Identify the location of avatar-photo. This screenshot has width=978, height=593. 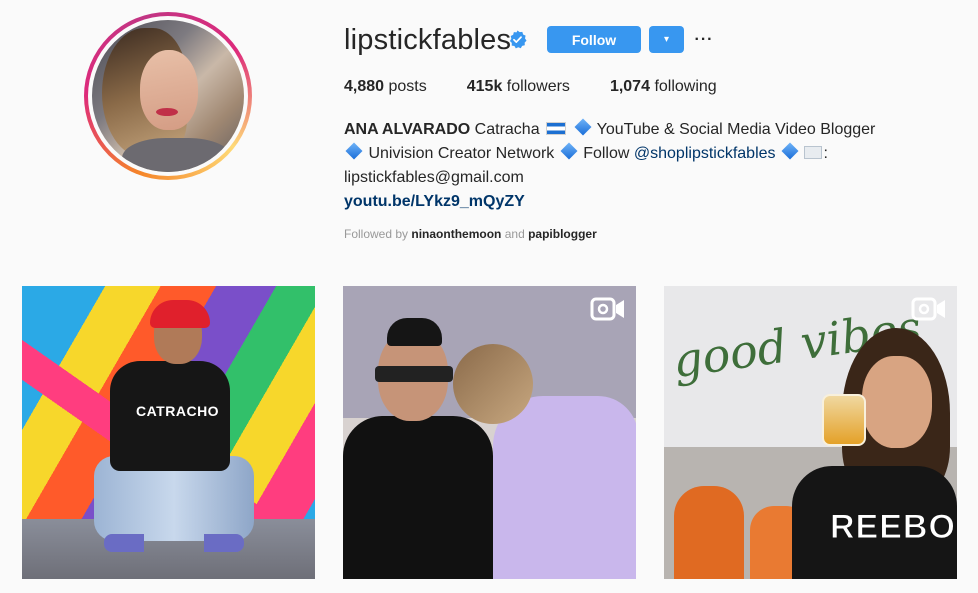
(168, 96).